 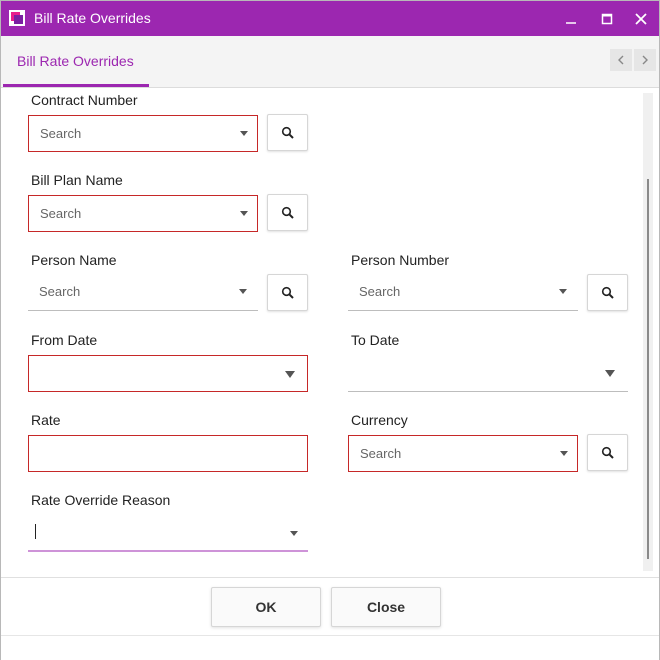 What do you see at coordinates (380, 291) in the screenshot?
I see `person-number-placeholder: Search` at bounding box center [380, 291].